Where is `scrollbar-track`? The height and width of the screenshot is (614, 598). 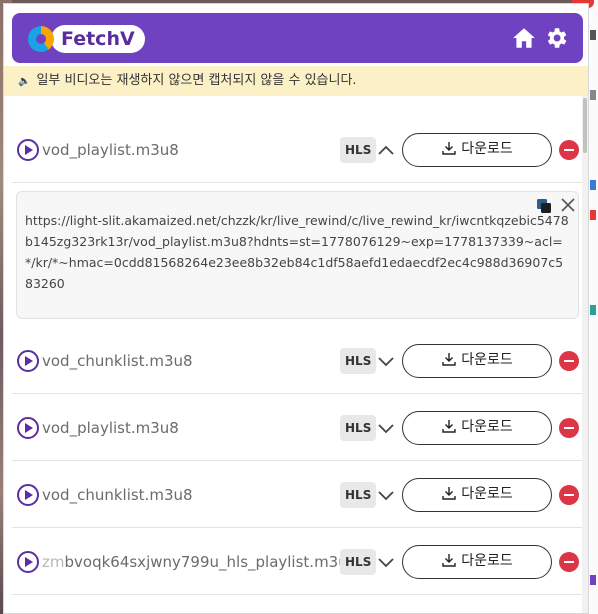 scrollbar-track is located at coordinates (585, 354).